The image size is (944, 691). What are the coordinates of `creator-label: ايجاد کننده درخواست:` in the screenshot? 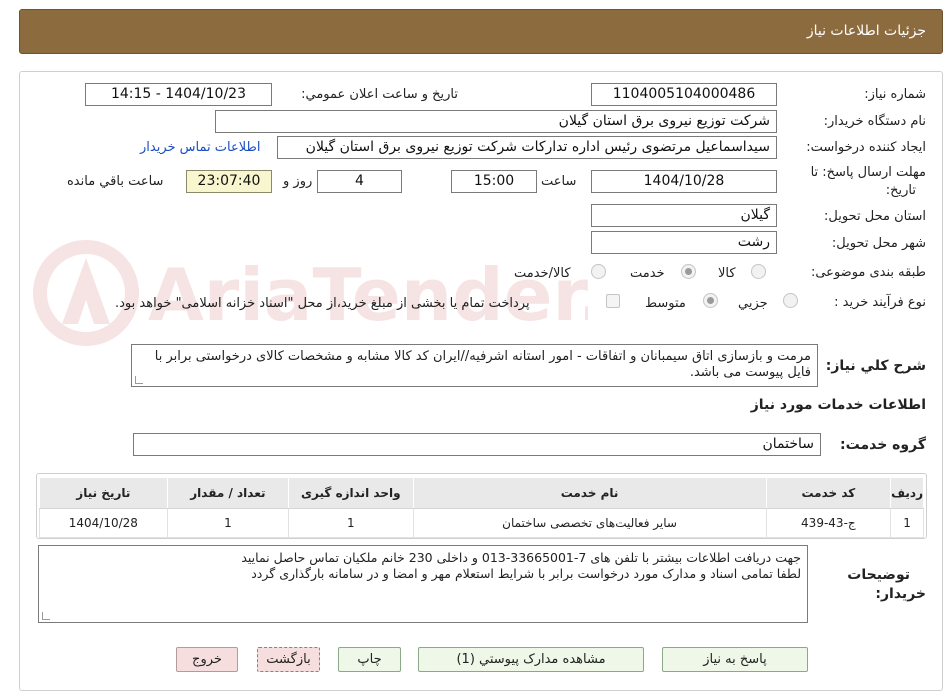 It's located at (866, 147).